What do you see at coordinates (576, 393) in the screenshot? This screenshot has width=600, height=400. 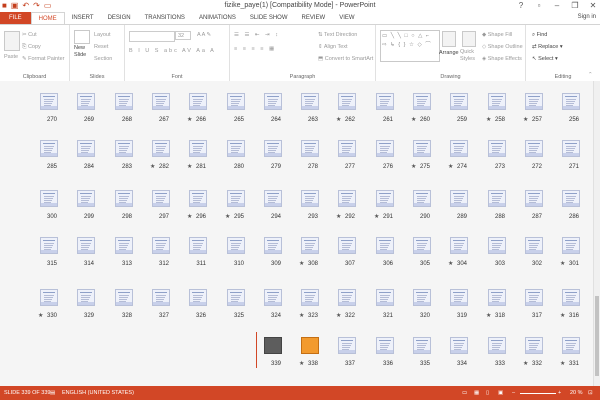 I see `zoom-level: 20 %` at bounding box center [576, 393].